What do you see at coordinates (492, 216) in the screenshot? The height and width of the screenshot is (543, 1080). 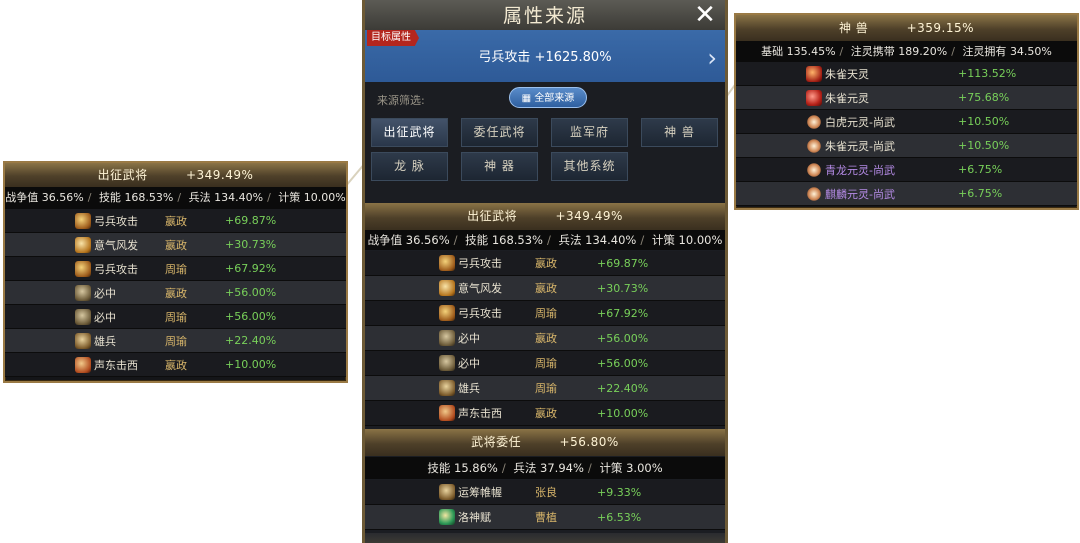 I see `section-title: 出征武将` at bounding box center [492, 216].